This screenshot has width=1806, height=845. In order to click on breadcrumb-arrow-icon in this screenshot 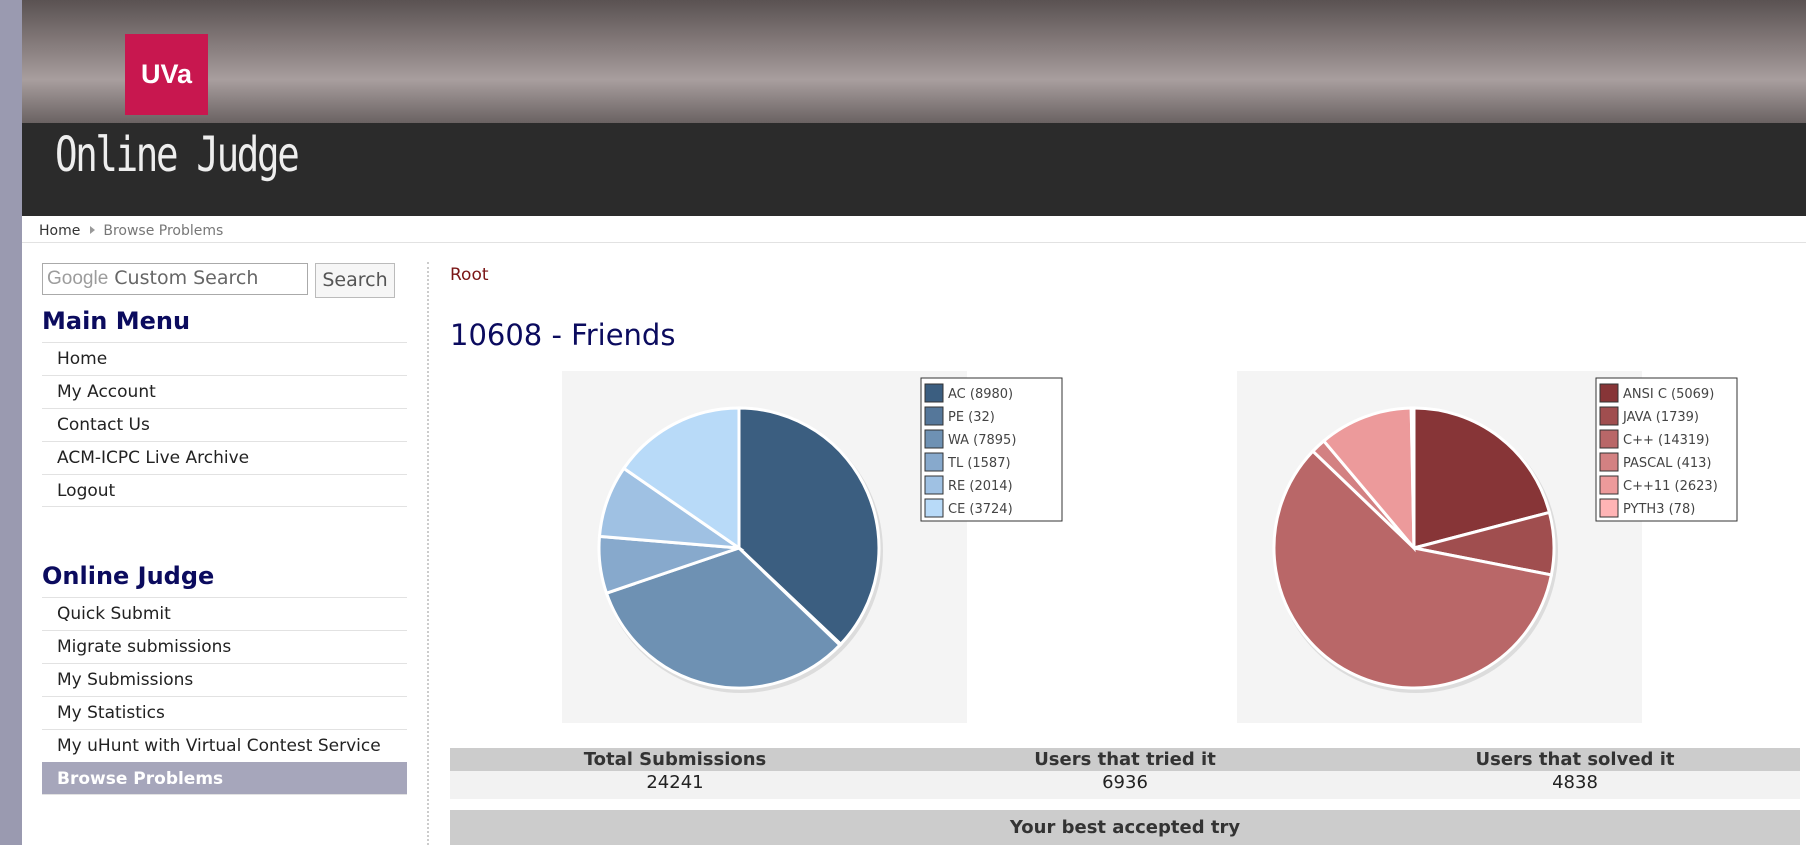, I will do `click(93, 230)`.